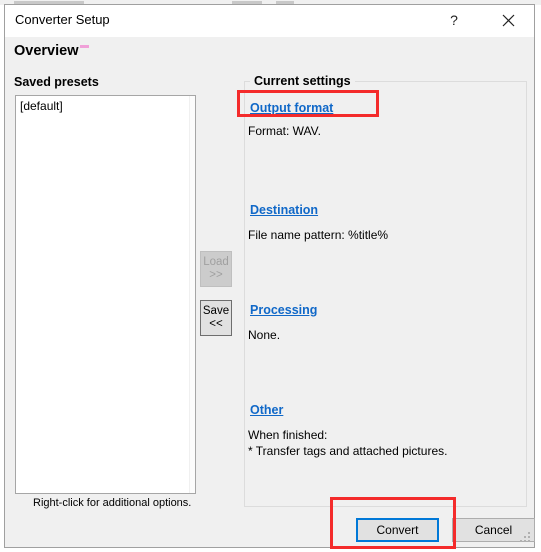 This screenshot has height=552, width=541. Describe the element at coordinates (216, 324) in the screenshot. I see `save-button-arrows: <<` at that location.